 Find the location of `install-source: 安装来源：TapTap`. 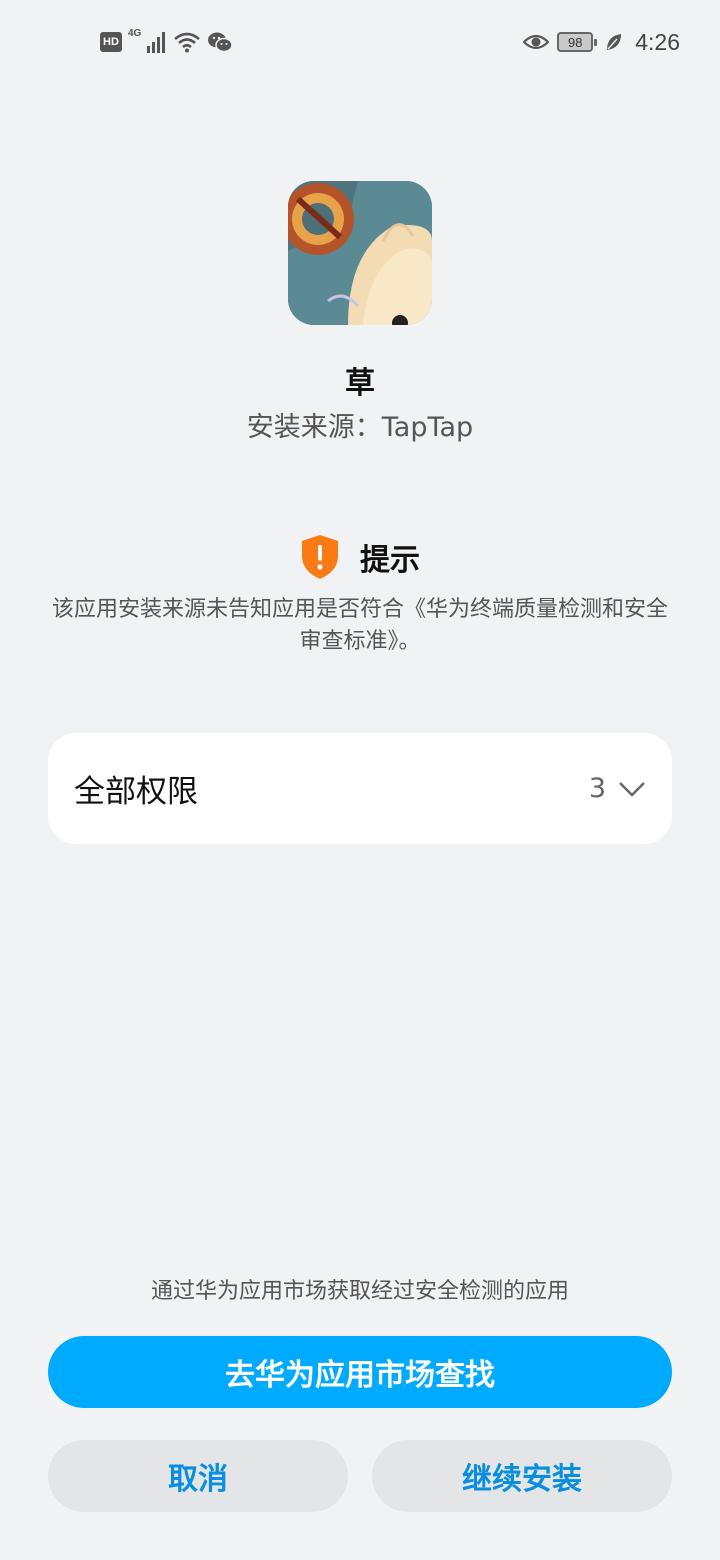

install-source: 安装来源：TapTap is located at coordinates (360, 427).